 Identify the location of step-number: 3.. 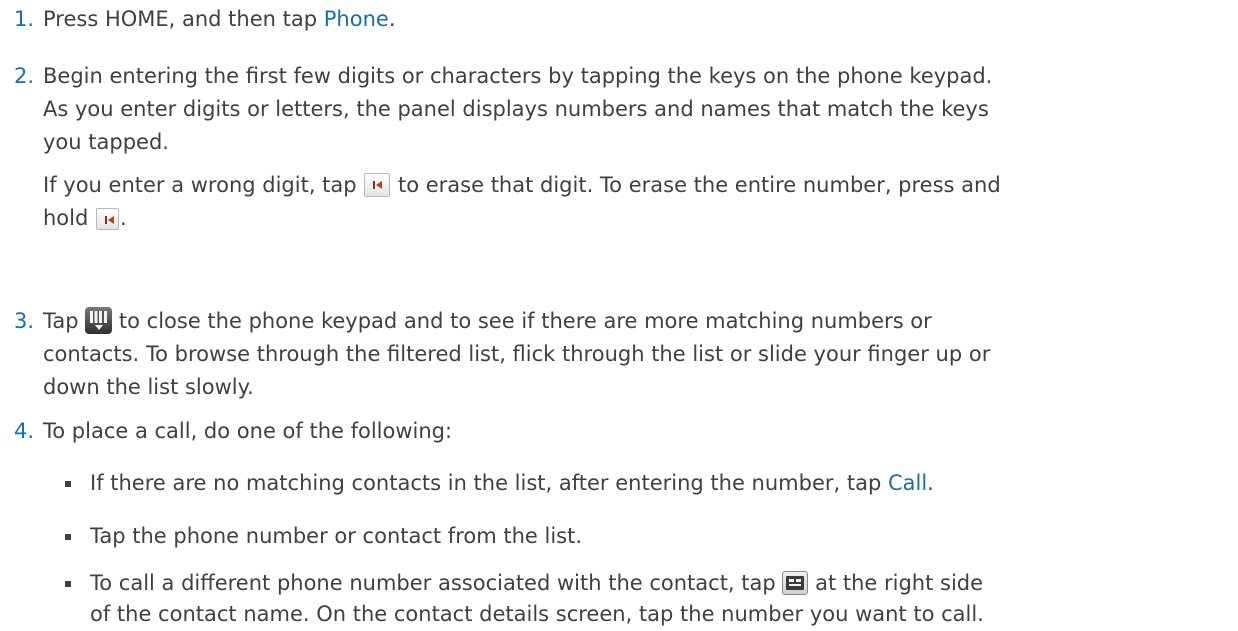
(24, 321).